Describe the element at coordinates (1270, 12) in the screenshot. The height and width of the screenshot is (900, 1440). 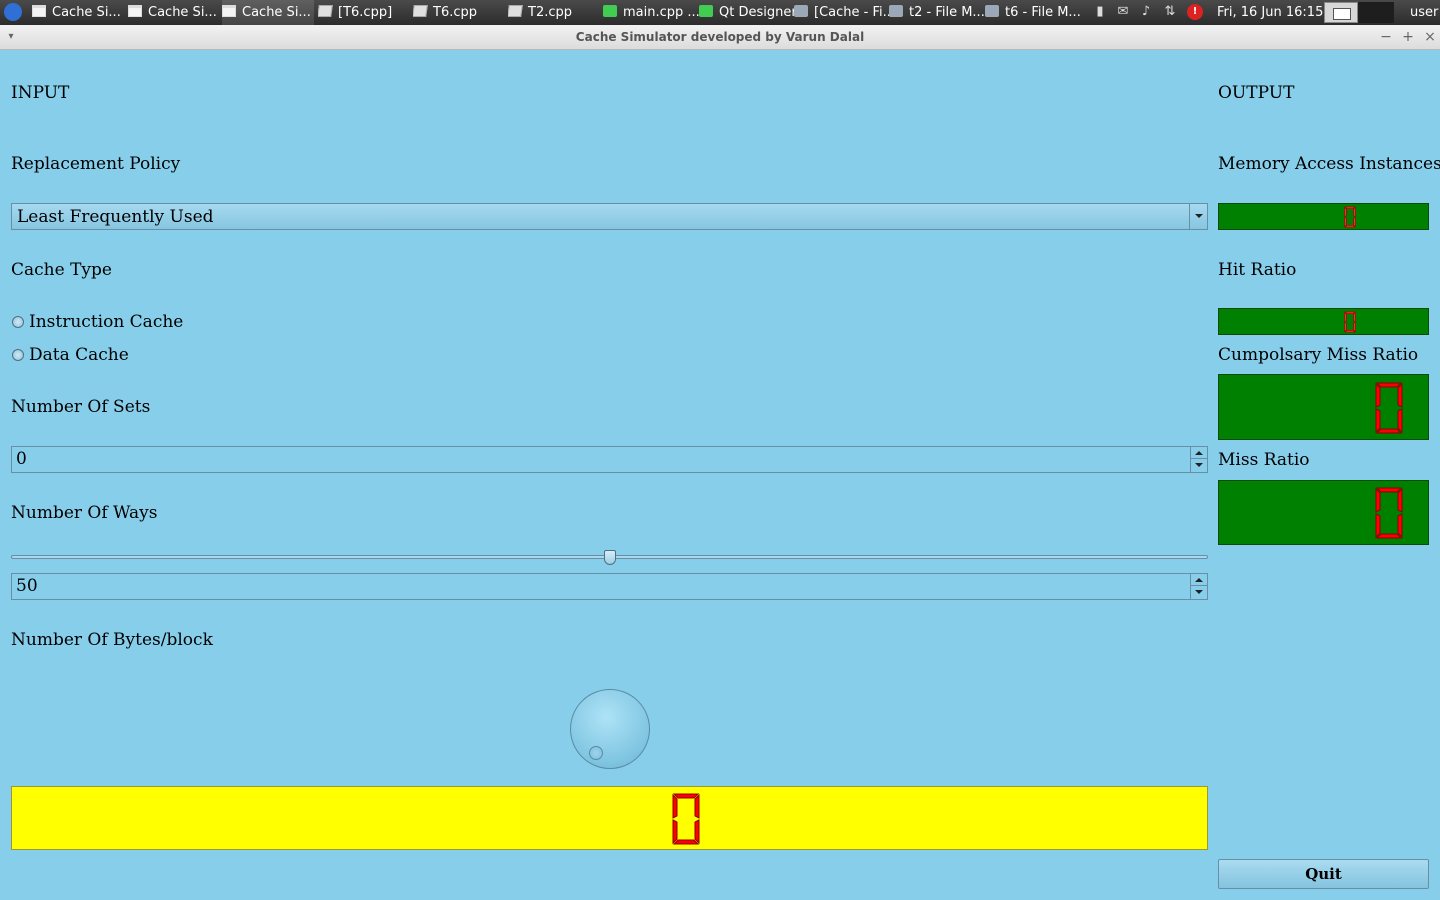
I see `clock: Fri, 16 Jun 16:15` at that location.